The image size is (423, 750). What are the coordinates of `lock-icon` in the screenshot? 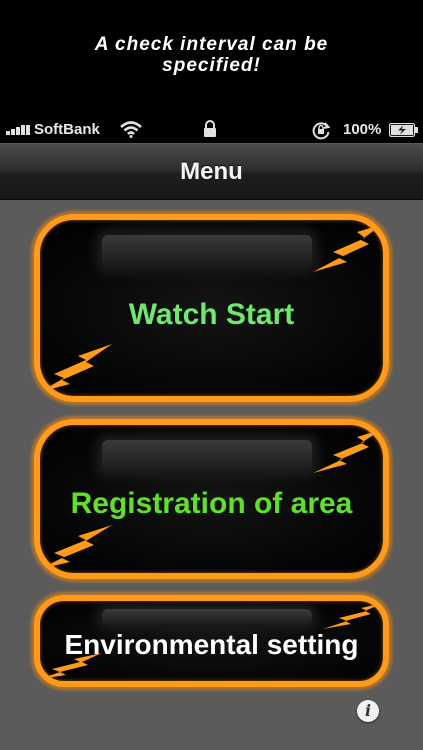 It's located at (210, 128).